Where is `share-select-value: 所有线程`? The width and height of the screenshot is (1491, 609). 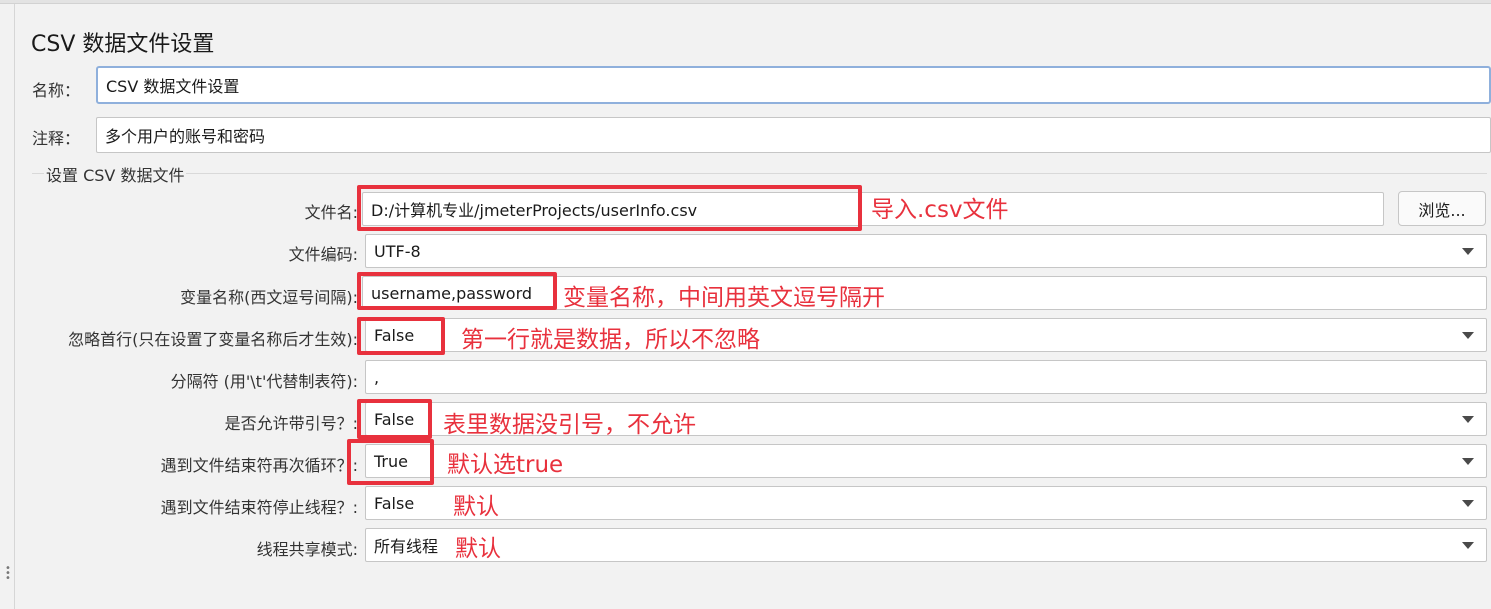
share-select-value: 所有线程 is located at coordinates (406, 546).